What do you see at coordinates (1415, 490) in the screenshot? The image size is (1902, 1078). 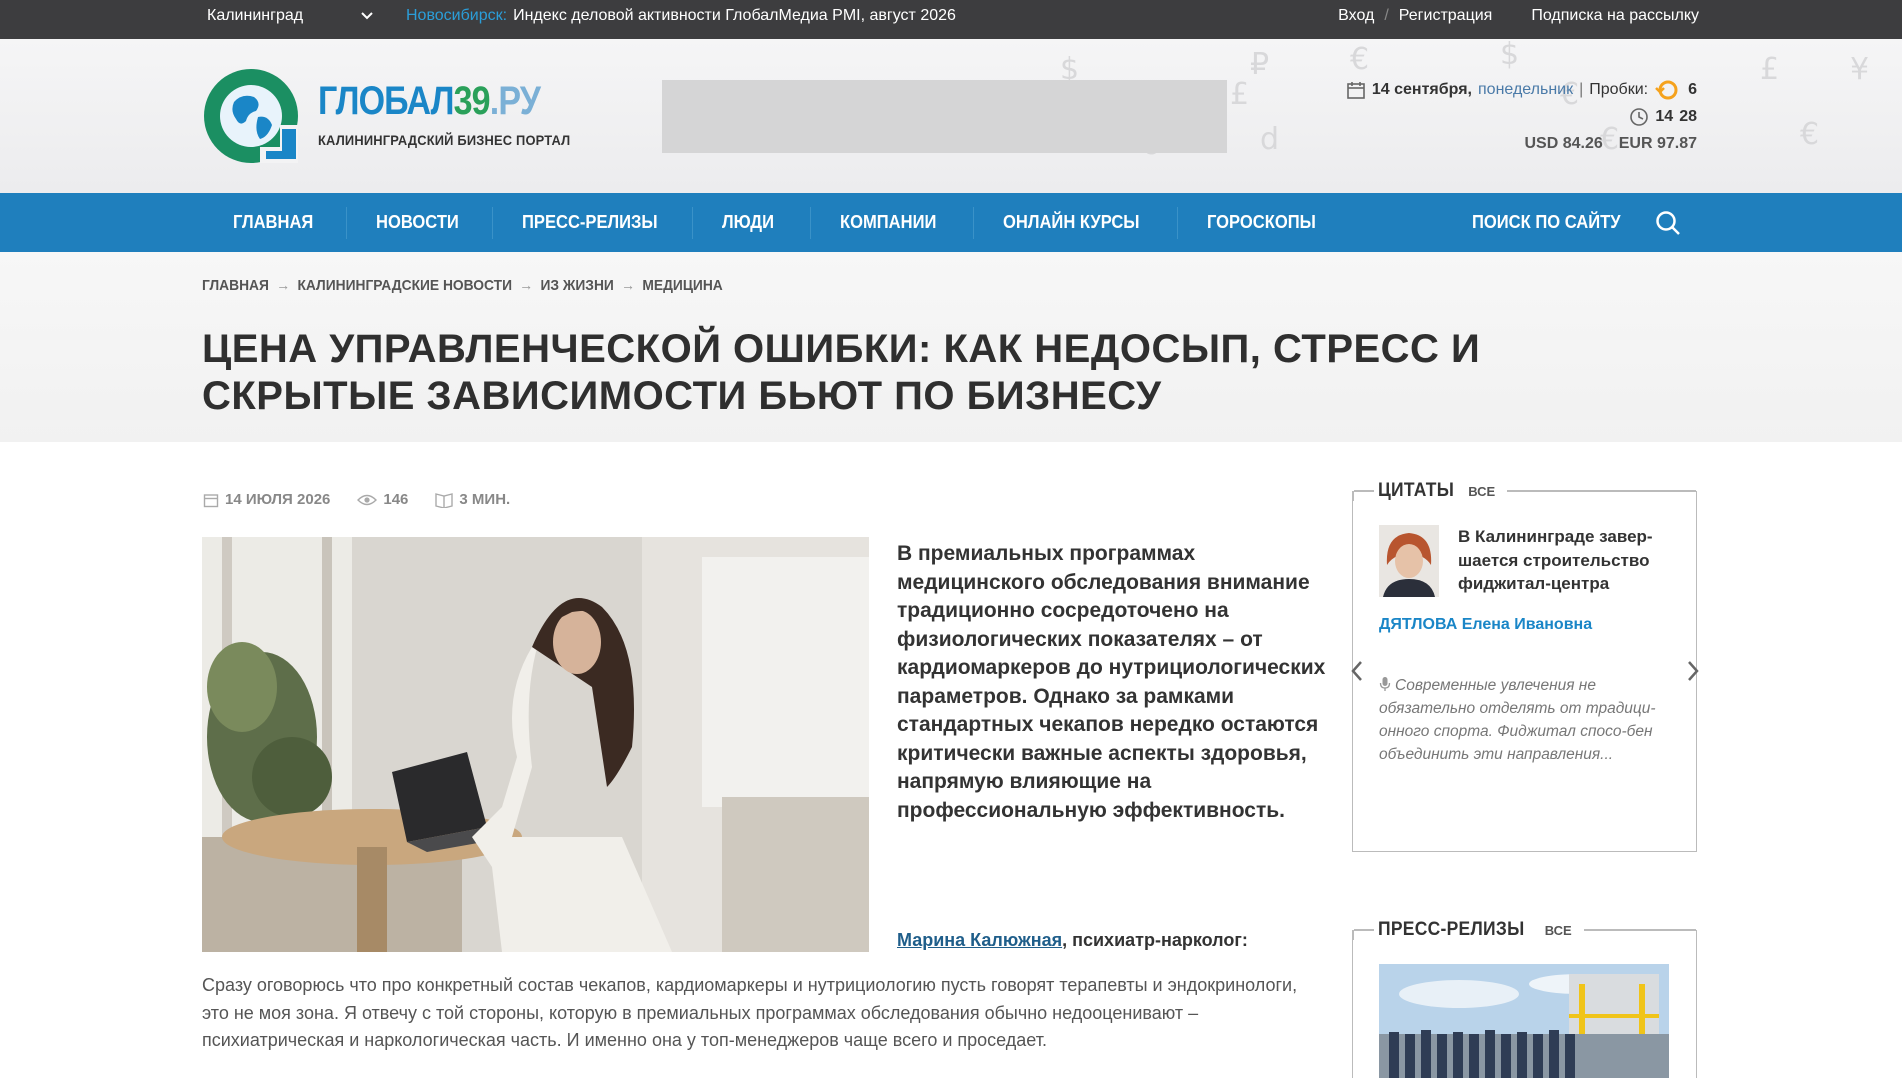 I see `quotes-title: ЦИТАТЫ` at bounding box center [1415, 490].